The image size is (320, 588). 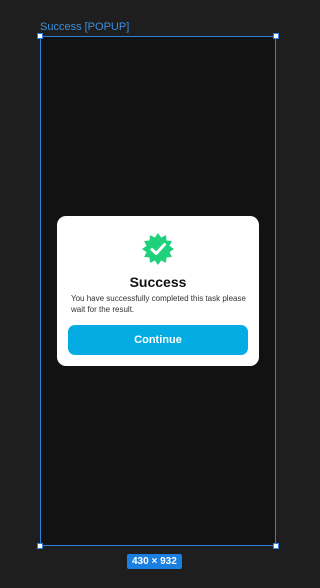 I want to click on resize-handle-bottom-right, so click(x=276, y=546).